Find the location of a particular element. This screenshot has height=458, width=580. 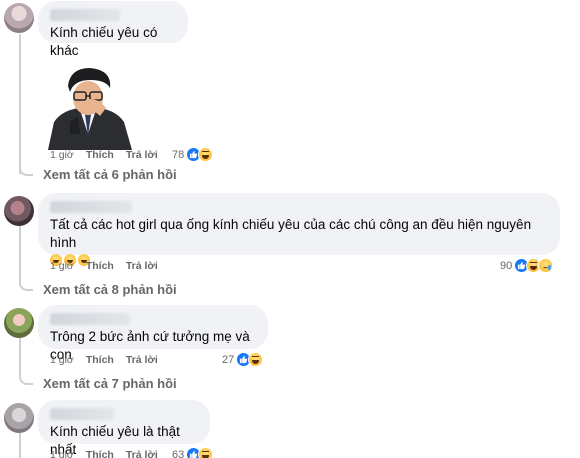

reaction-summary: 90 is located at coordinates (527, 265).